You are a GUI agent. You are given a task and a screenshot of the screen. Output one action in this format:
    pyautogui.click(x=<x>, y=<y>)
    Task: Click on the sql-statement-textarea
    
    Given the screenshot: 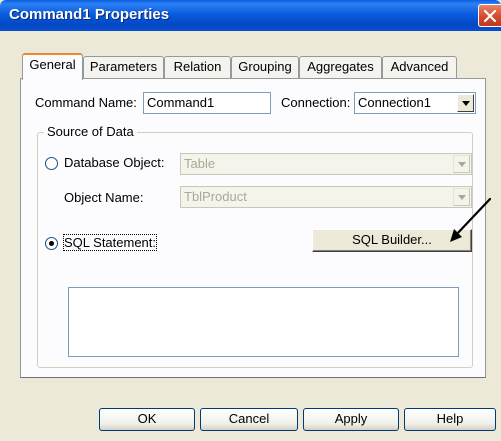 What is the action you would take?
    pyautogui.click(x=263, y=322)
    